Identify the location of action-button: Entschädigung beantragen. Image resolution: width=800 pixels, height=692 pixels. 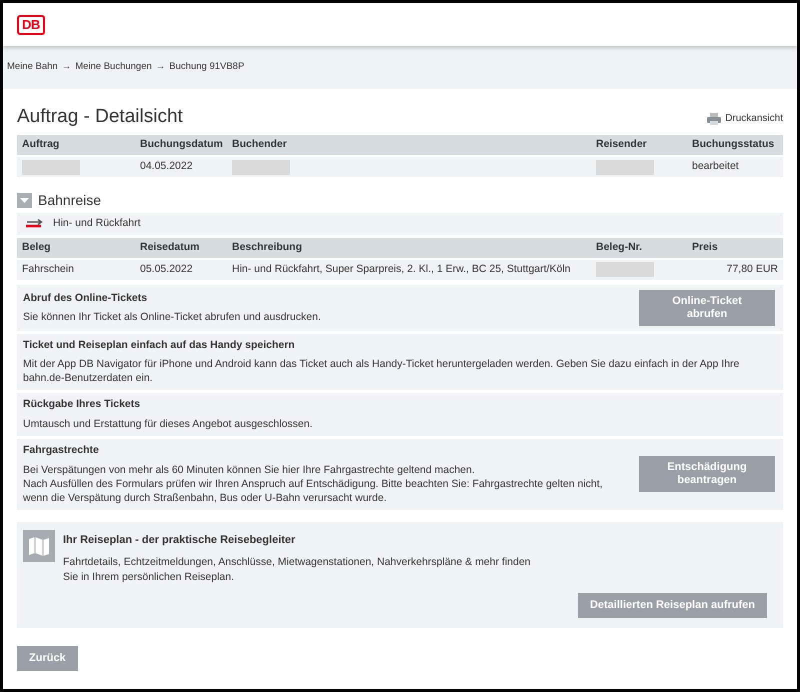
(707, 474).